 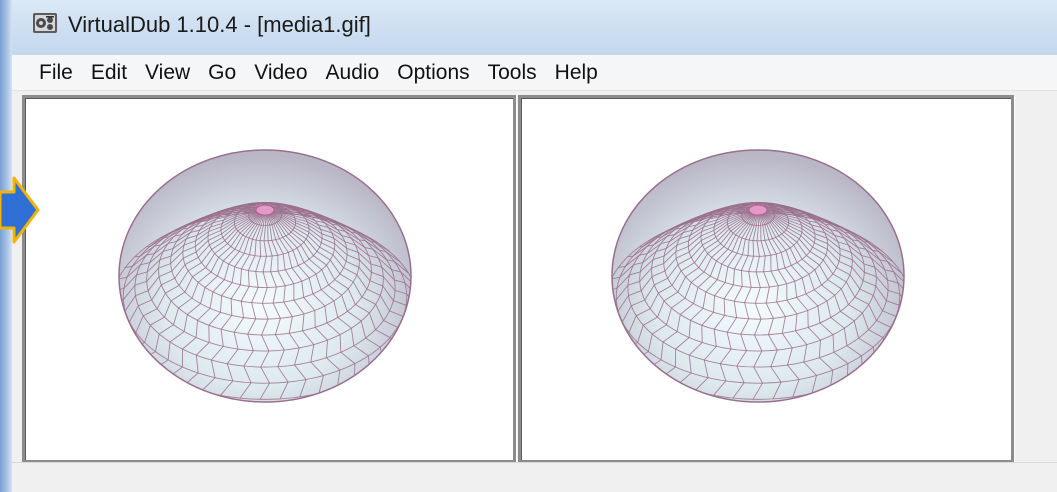 What do you see at coordinates (222, 73) in the screenshot?
I see `menu-go: Go` at bounding box center [222, 73].